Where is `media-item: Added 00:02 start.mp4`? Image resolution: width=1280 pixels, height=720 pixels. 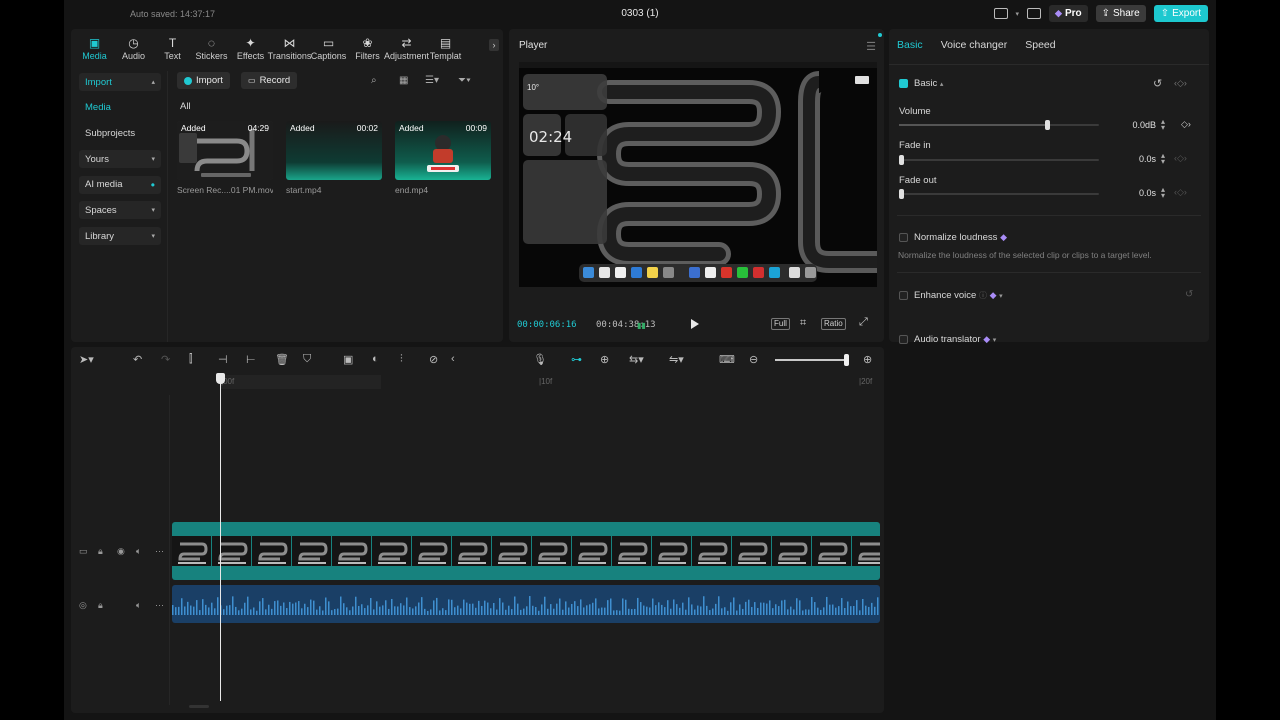
media-item: Added 00:02 start.mp4 is located at coordinates (334, 158).